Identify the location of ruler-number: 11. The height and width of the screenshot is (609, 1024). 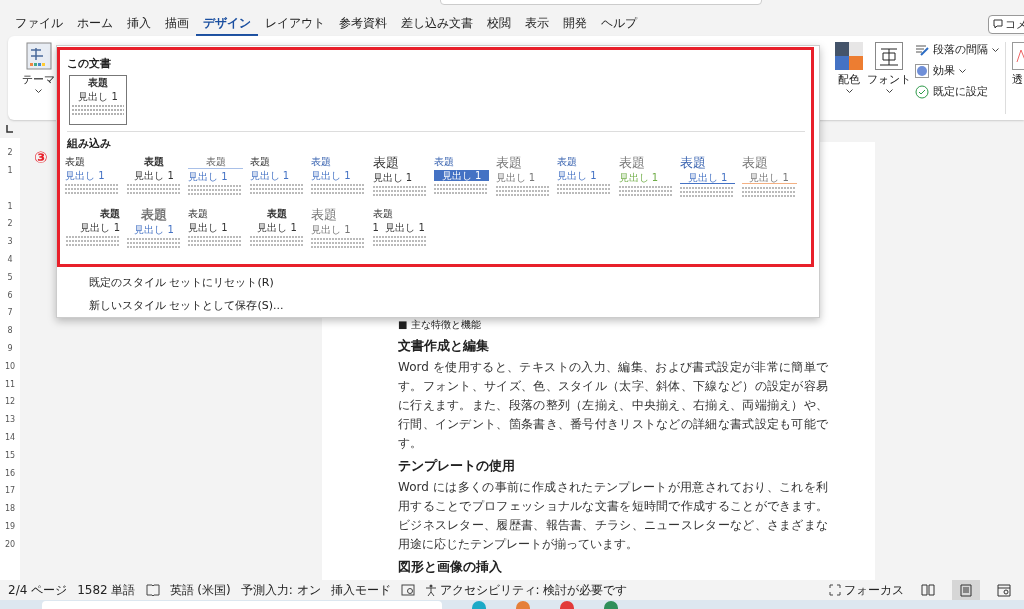
(10, 385).